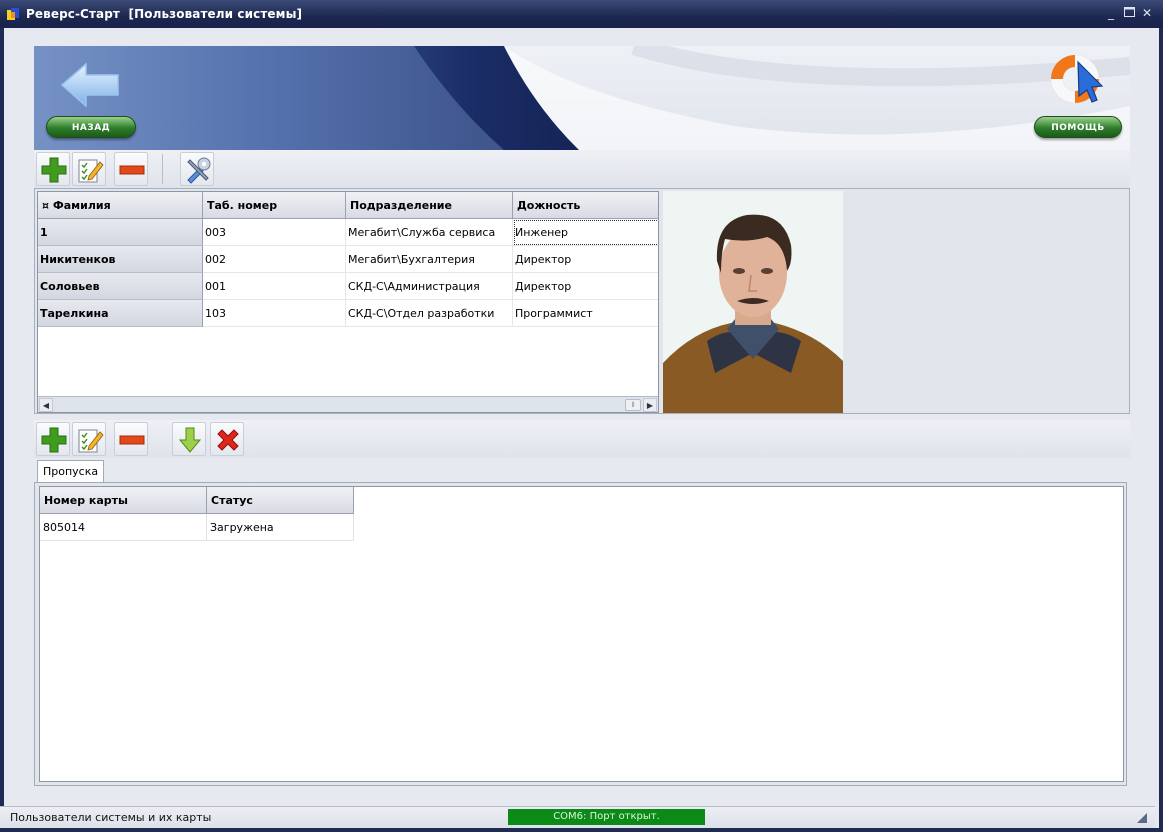 This screenshot has height=832, width=1163. What do you see at coordinates (120, 259) in the screenshot?
I see `cell-surname: Никитенков` at bounding box center [120, 259].